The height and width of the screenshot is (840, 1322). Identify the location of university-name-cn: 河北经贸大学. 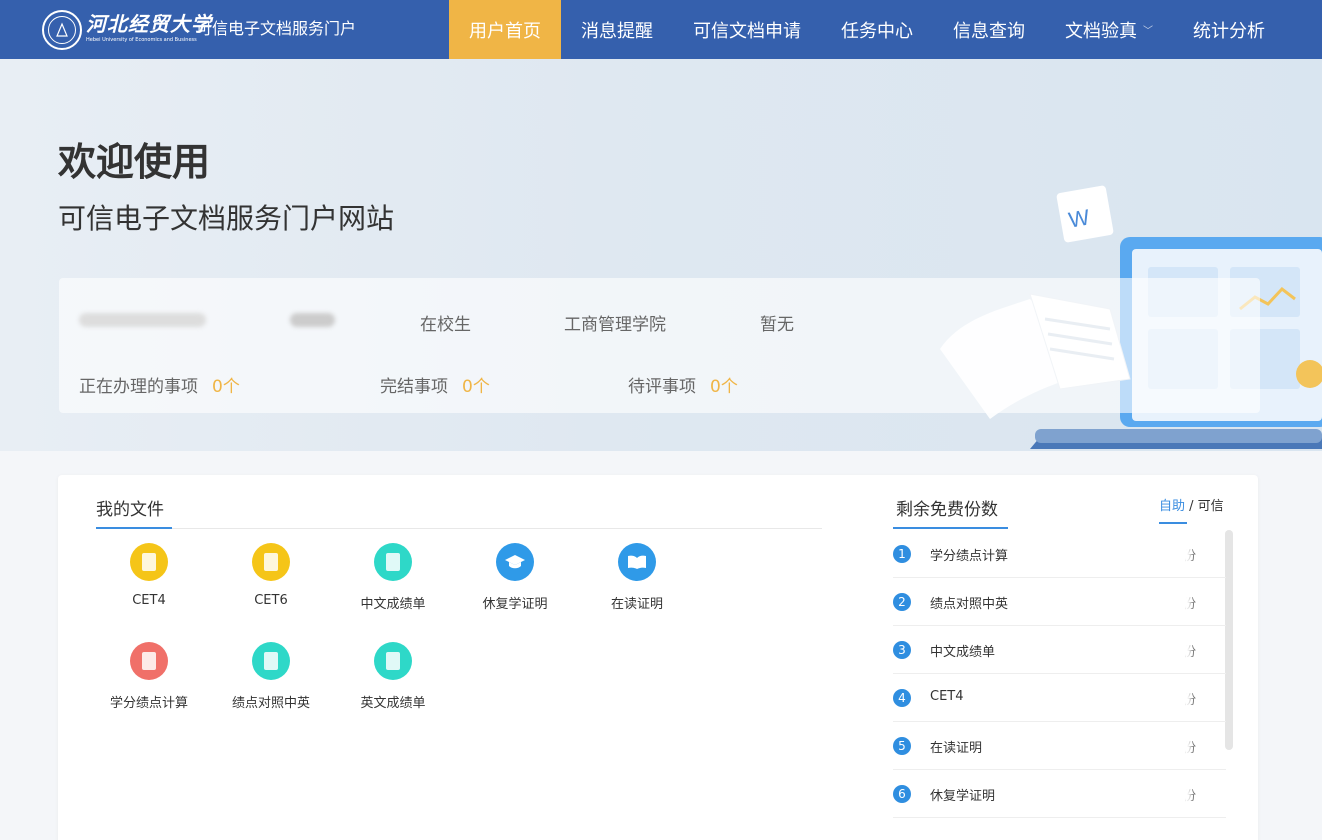
(149, 24).